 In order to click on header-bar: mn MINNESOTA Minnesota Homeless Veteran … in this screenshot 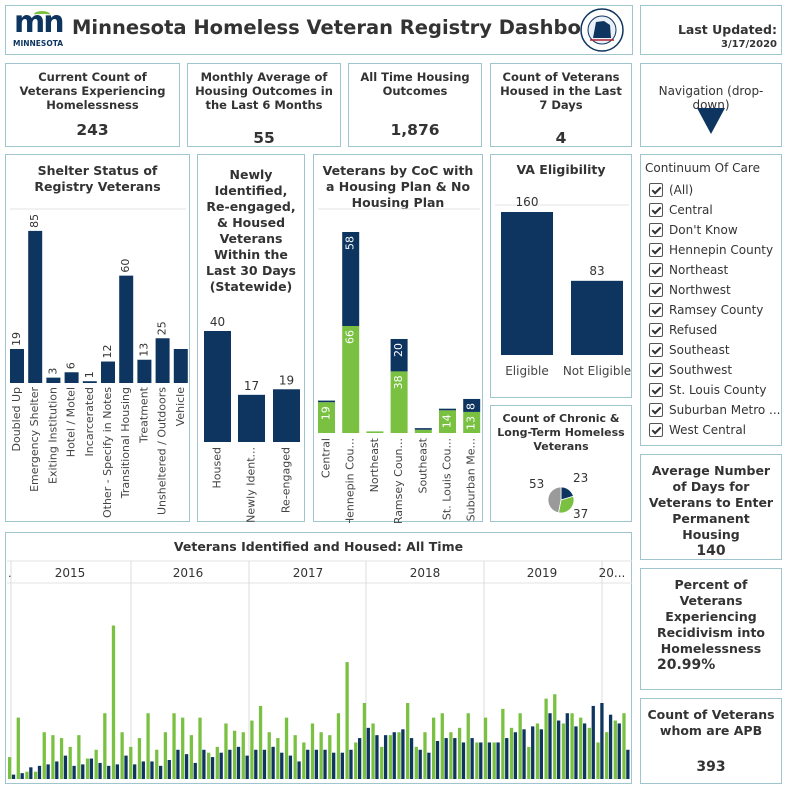, I will do `click(319, 30)`.